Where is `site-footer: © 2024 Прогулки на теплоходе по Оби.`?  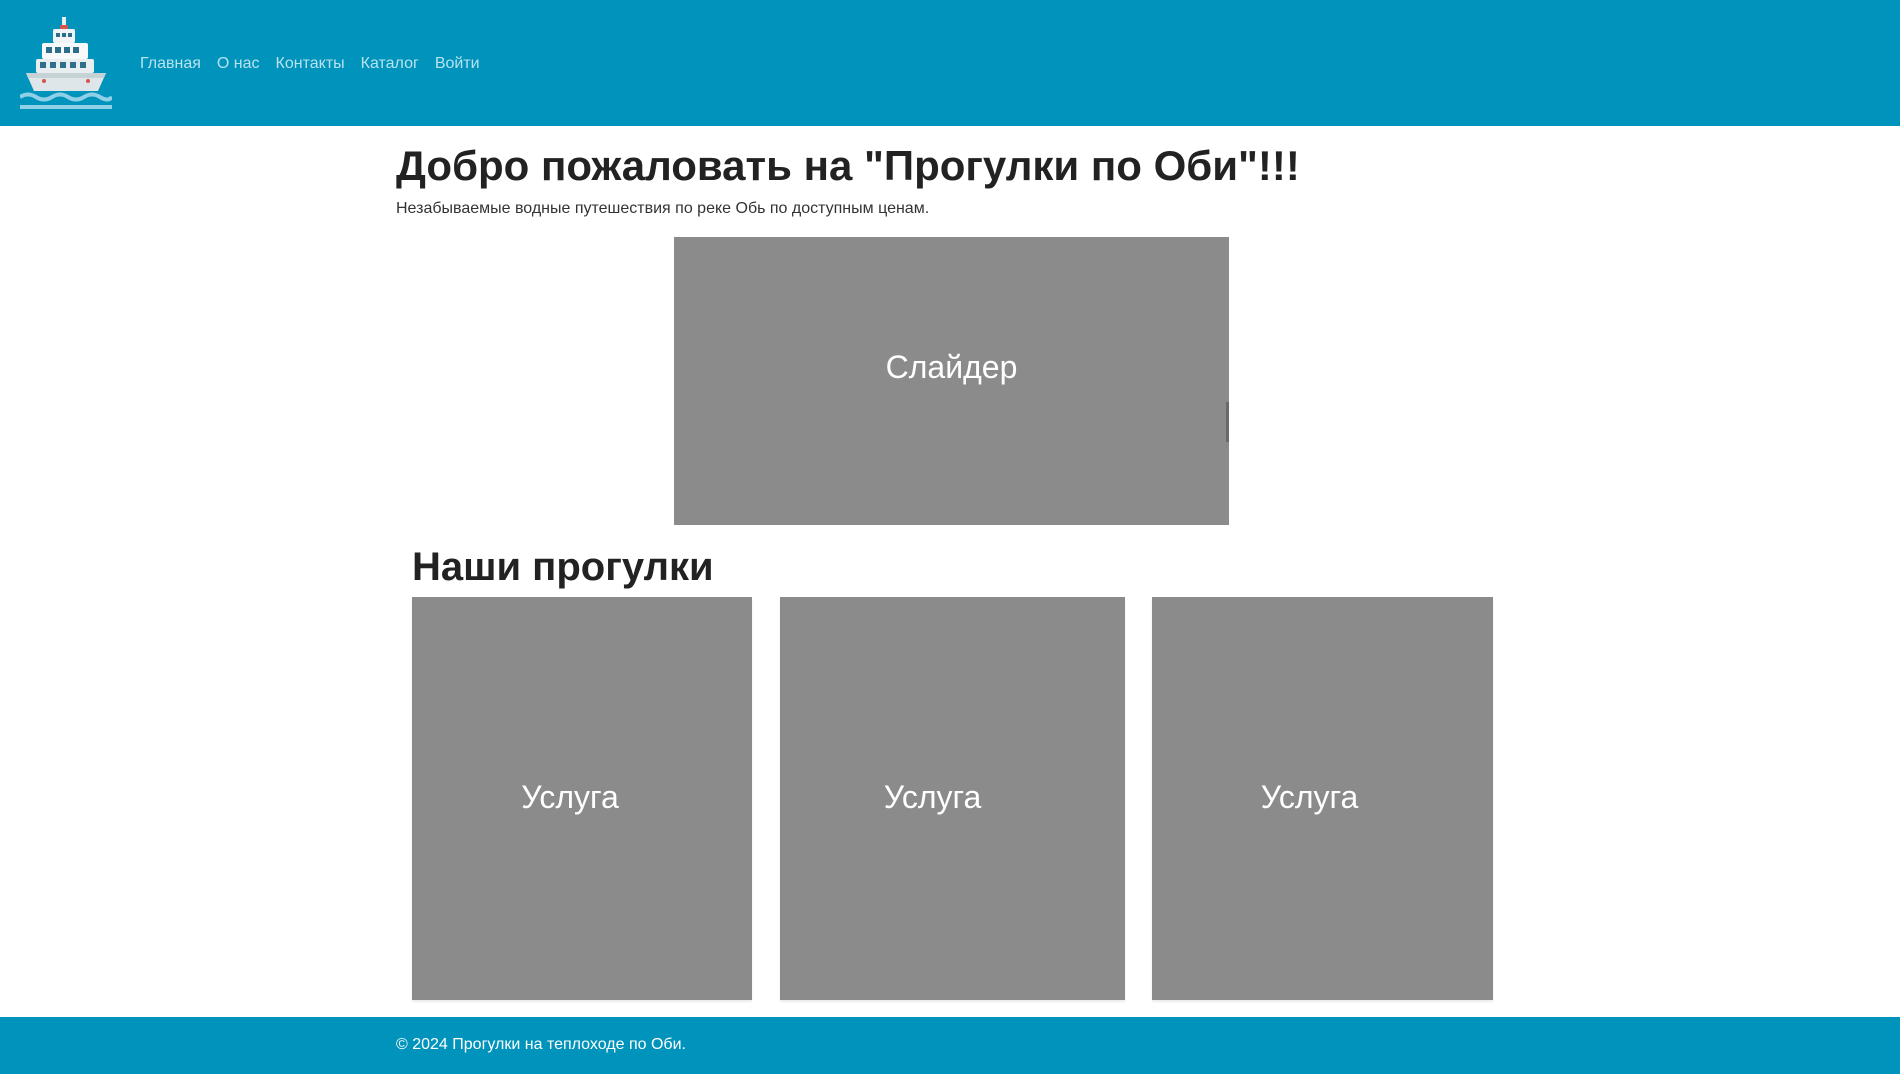 site-footer: © 2024 Прогулки на теплоходе по Оби. is located at coordinates (950, 1045).